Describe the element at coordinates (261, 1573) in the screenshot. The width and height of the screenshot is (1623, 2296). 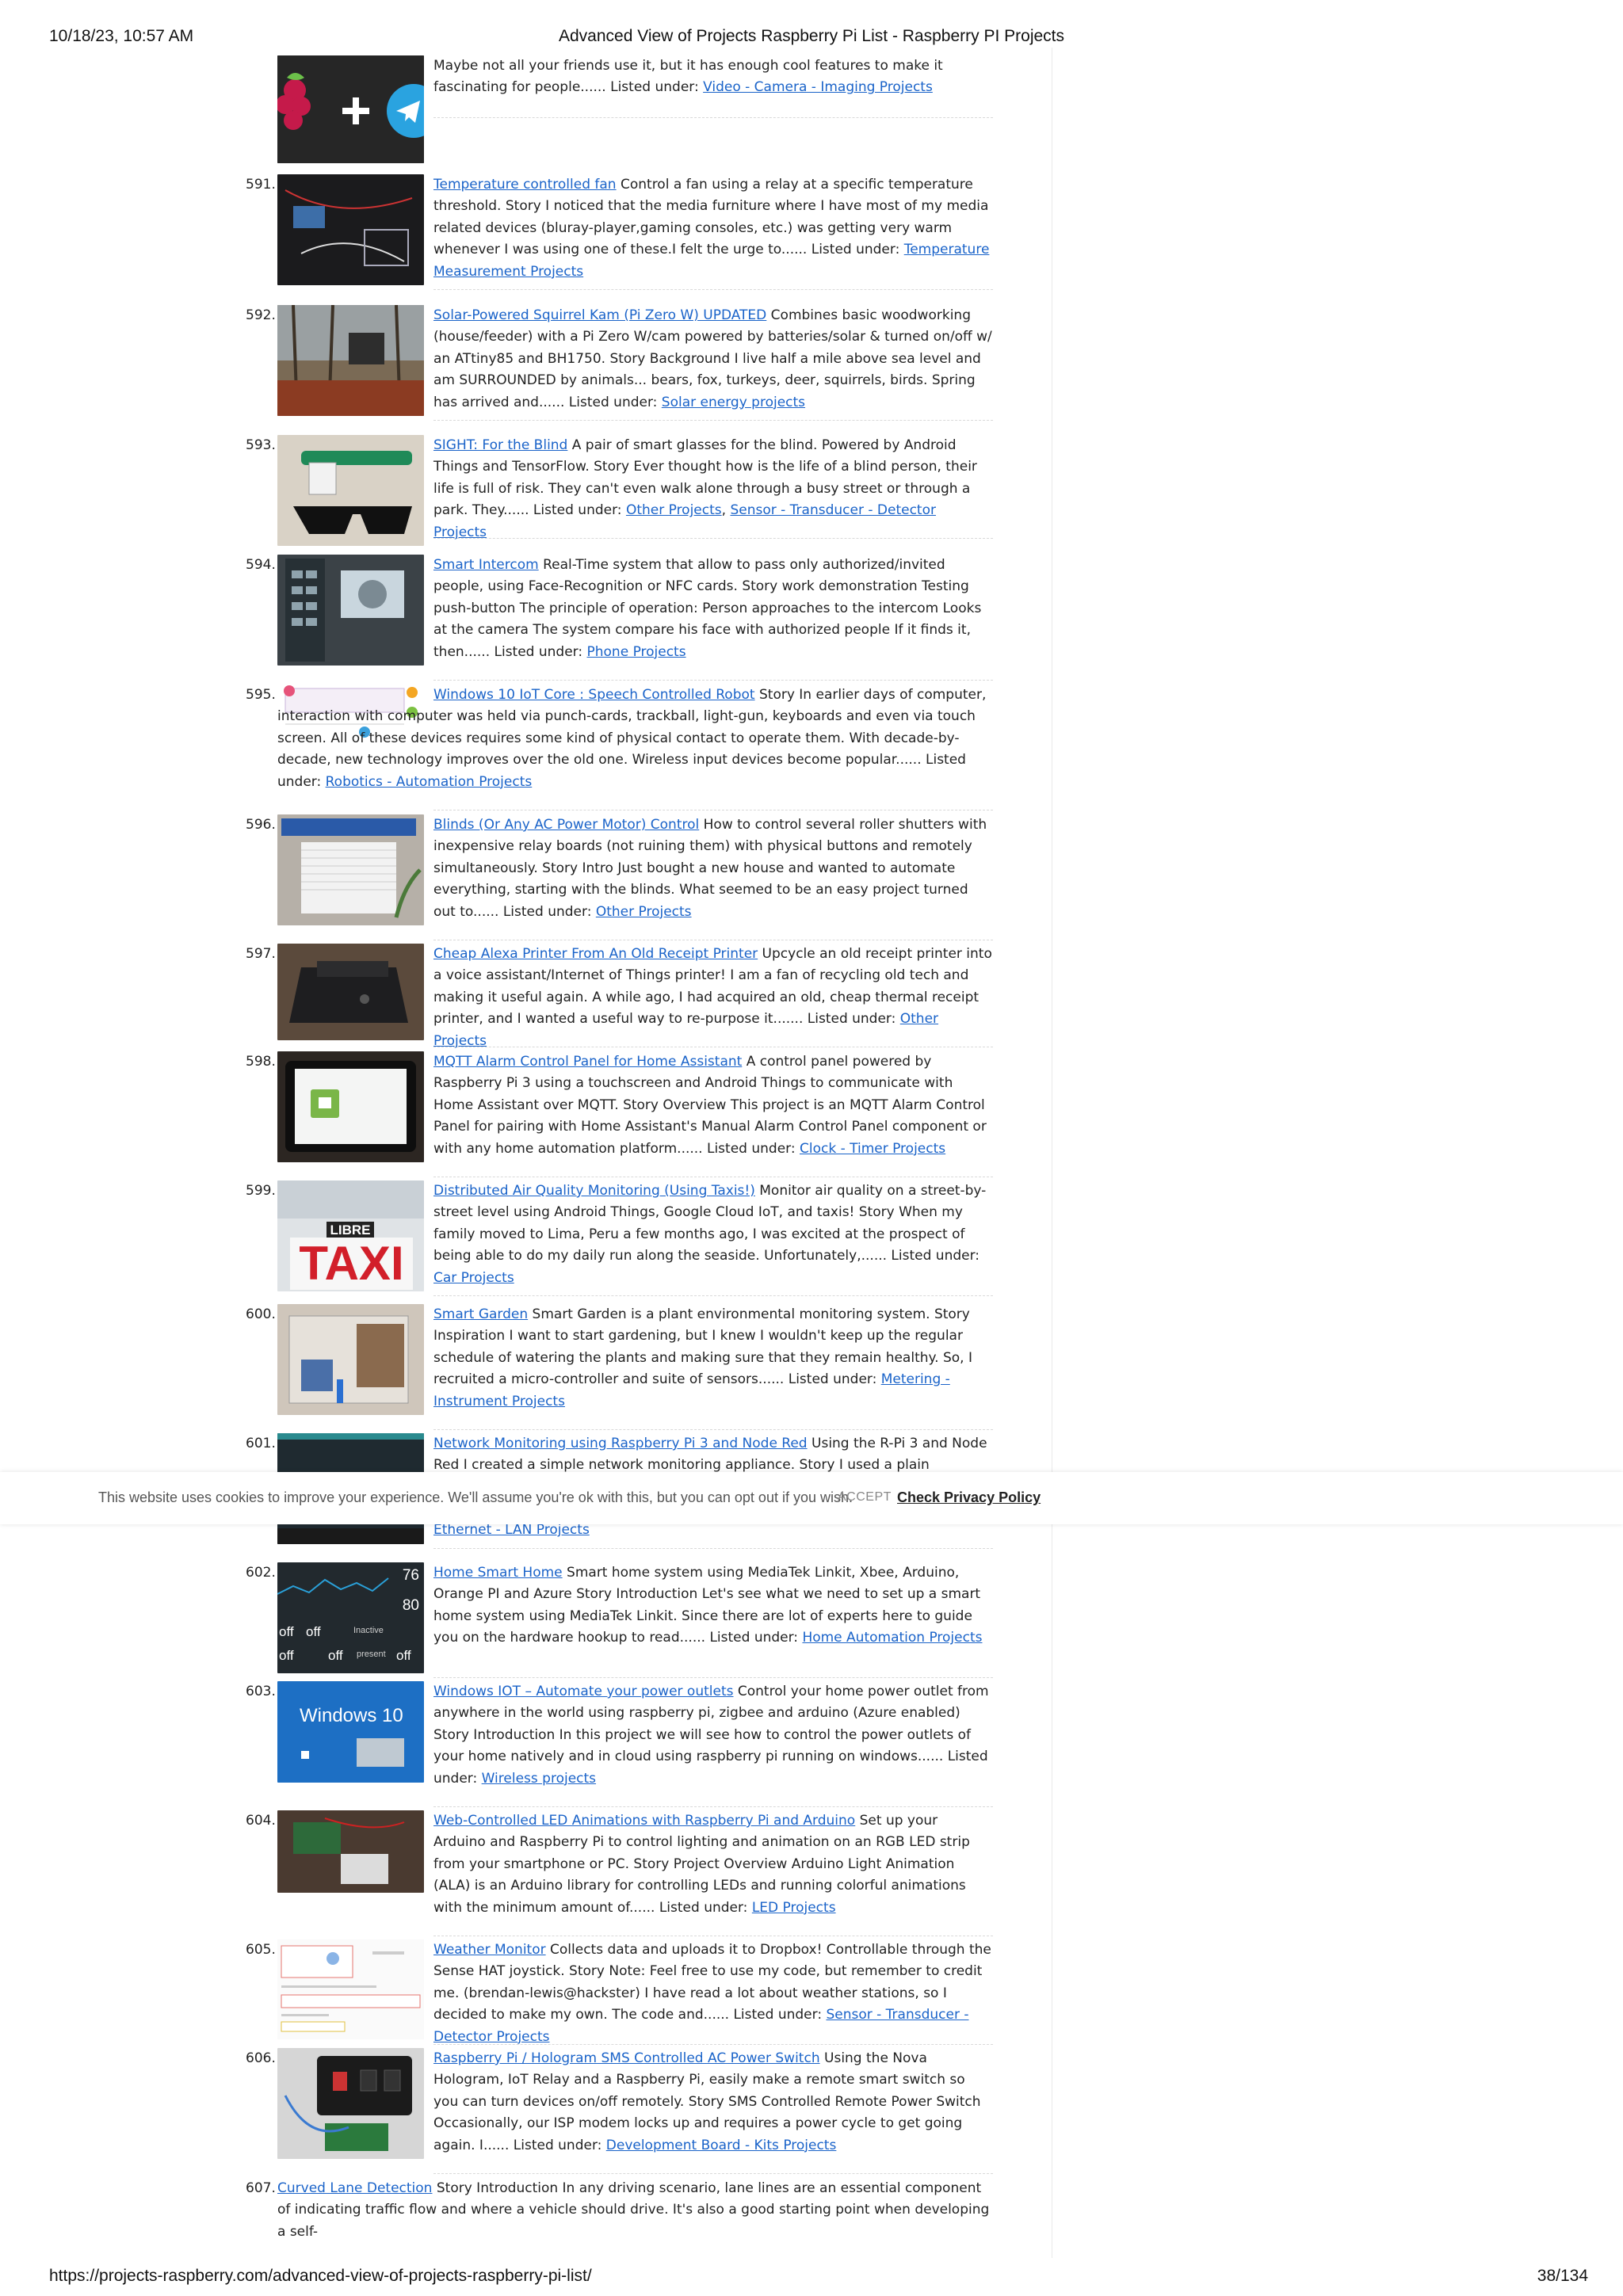
I see `item-number: 602.` at that location.